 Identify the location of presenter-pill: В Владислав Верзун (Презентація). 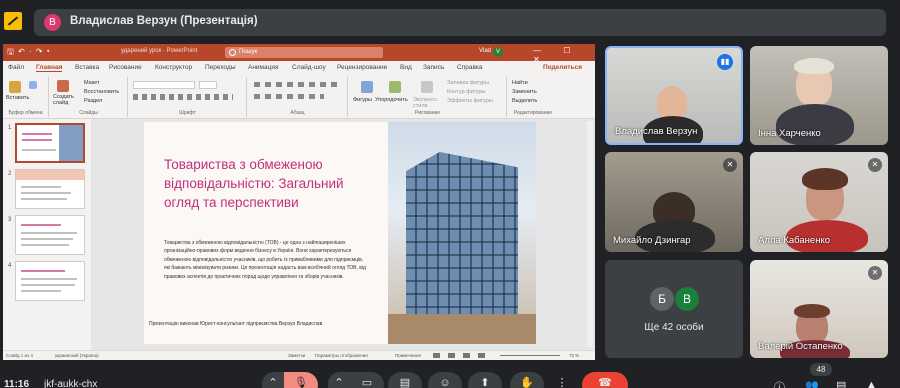
(460, 22).